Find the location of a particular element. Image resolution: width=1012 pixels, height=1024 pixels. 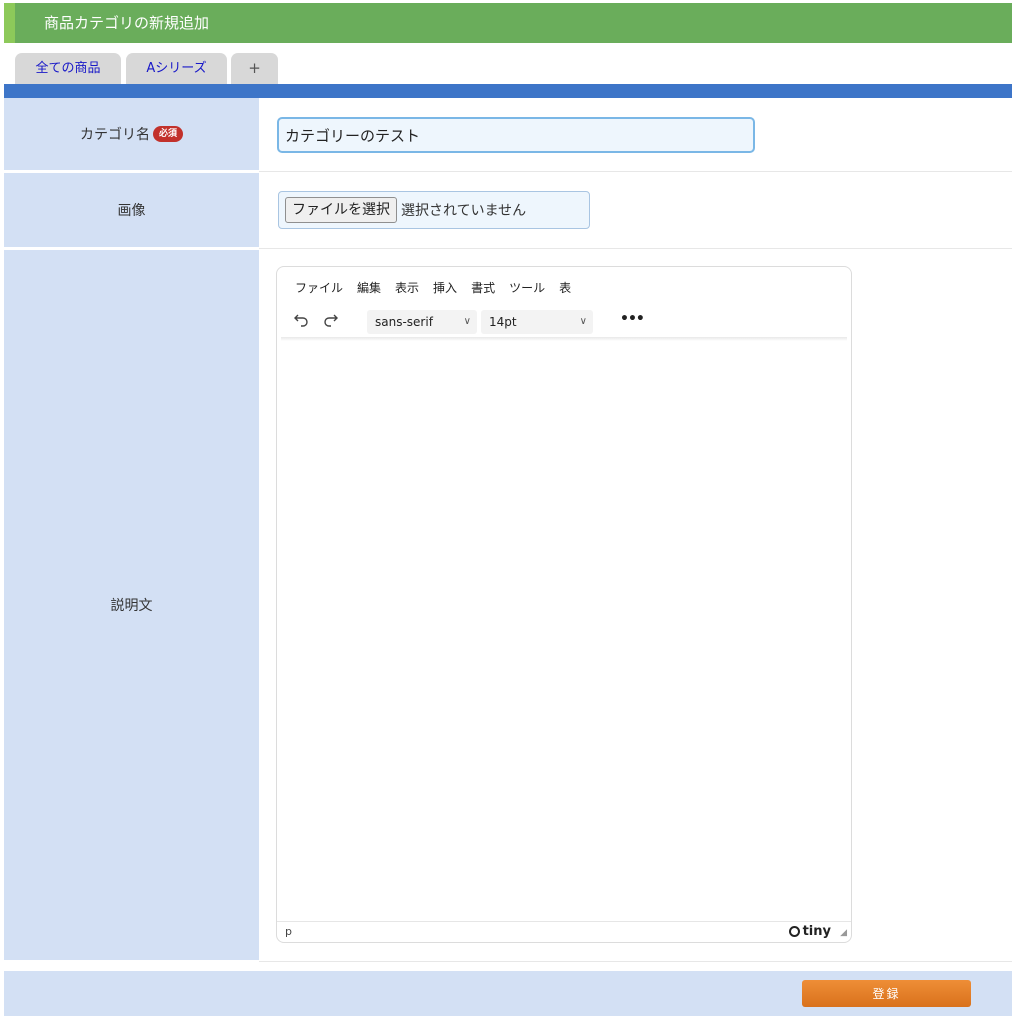

menu-edit: 編集 is located at coordinates (369, 287).